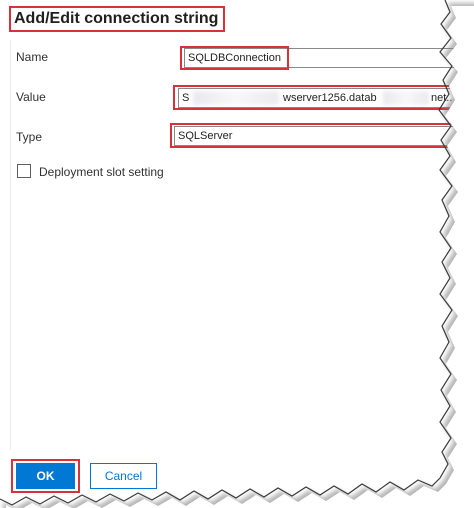 Image resolution: width=474 pixels, height=508 pixels. What do you see at coordinates (32, 57) in the screenshot?
I see `name-label: Name` at bounding box center [32, 57].